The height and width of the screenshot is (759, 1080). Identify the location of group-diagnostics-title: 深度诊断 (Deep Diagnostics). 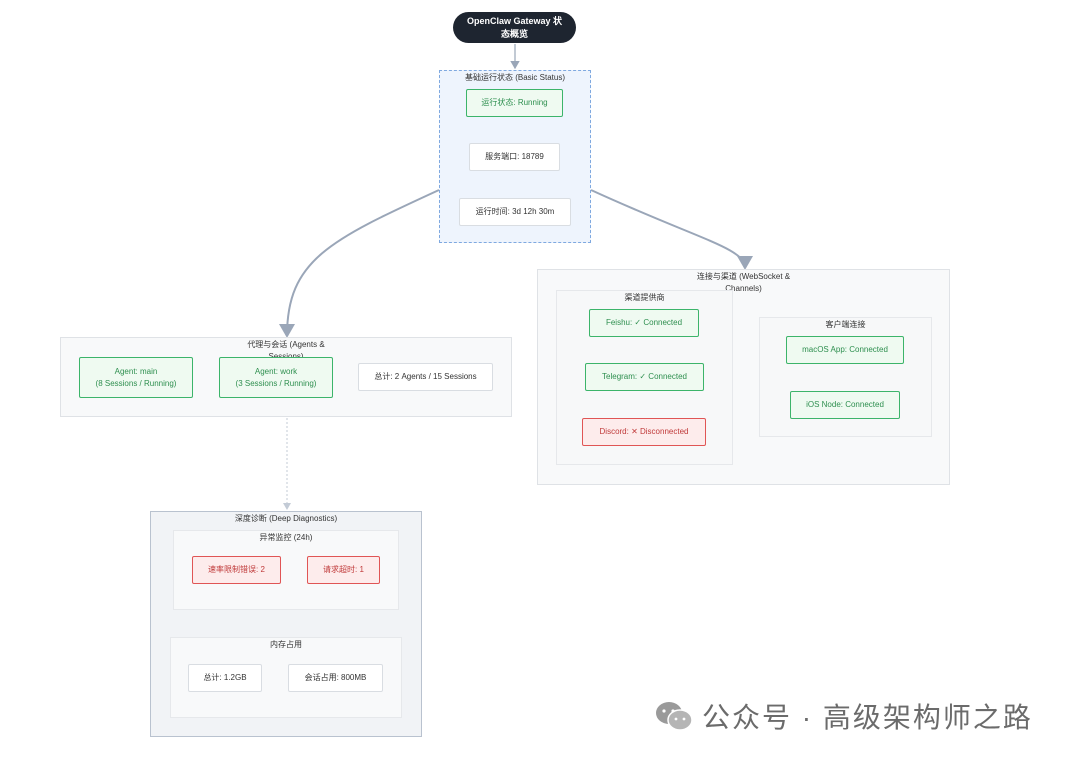
(286, 518).